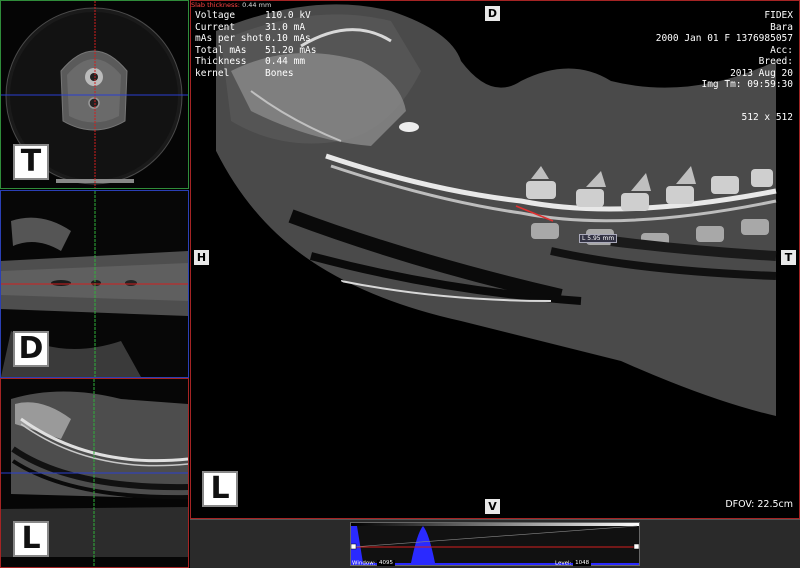  What do you see at coordinates (253, 38) in the screenshot?
I see `acq-row-mas-per-shot: mAs per shot 0.10 mAs` at bounding box center [253, 38].